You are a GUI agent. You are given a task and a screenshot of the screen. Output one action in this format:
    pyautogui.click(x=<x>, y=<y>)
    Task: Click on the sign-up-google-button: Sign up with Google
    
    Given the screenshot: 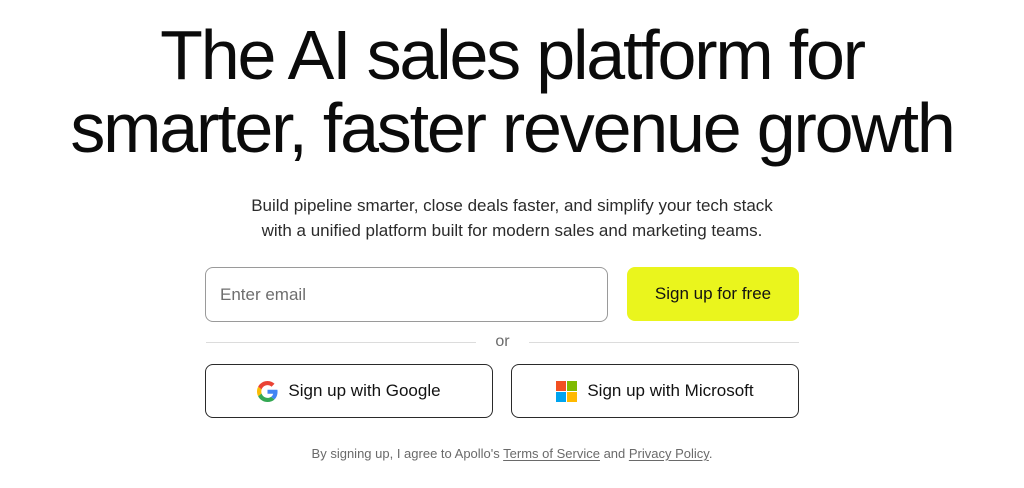 What is the action you would take?
    pyautogui.click(x=349, y=391)
    